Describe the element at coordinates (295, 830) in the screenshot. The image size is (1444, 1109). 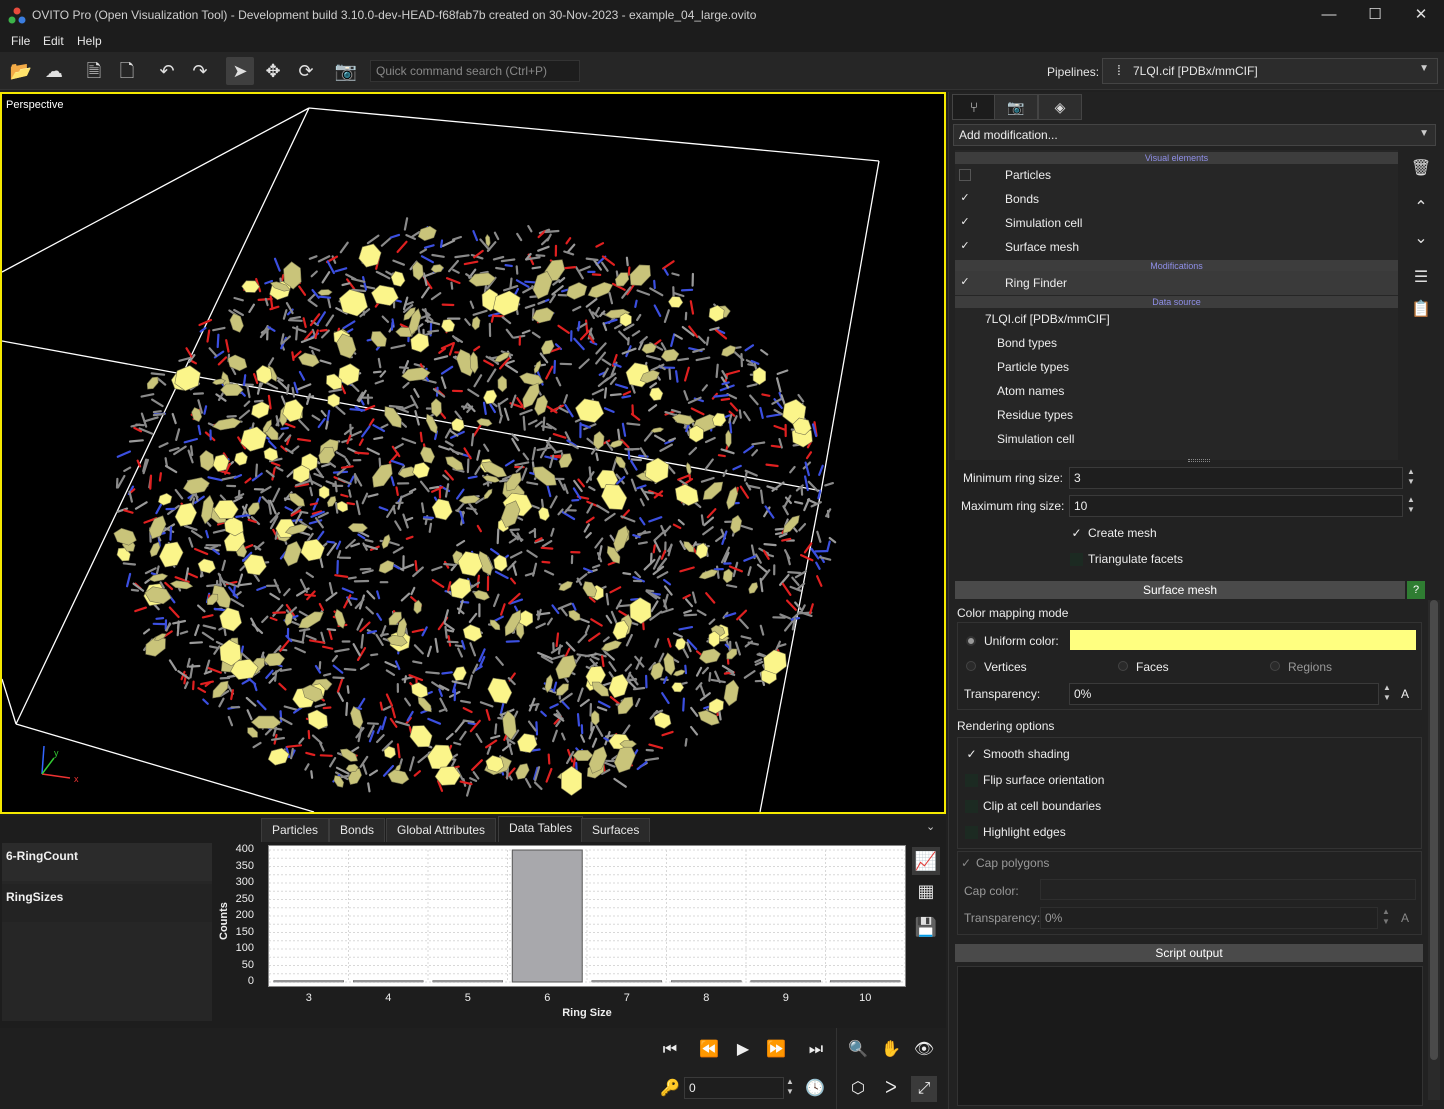
I see `tab-particles: Particles` at that location.